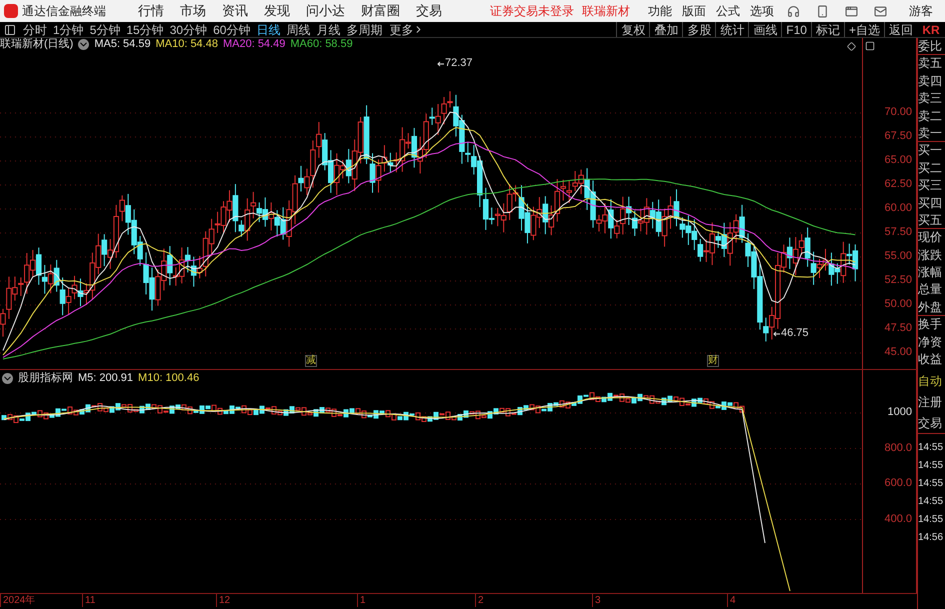 Image resolution: width=945 pixels, height=609 pixels. Describe the element at coordinates (429, 11) in the screenshot. I see `menu-item: 交易` at that location.